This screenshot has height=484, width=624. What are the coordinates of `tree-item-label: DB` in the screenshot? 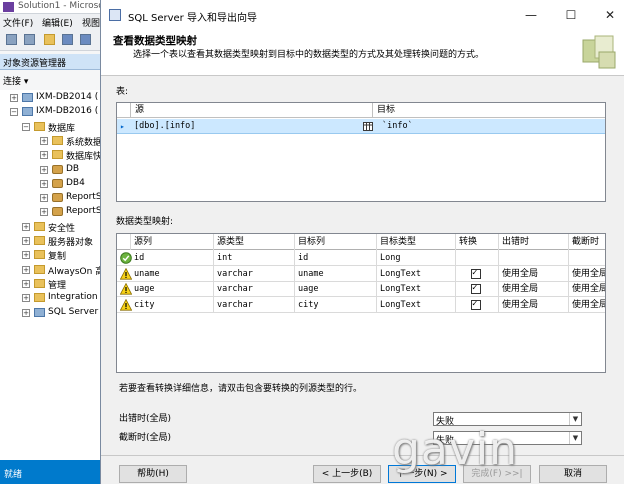 It's located at (73, 168).